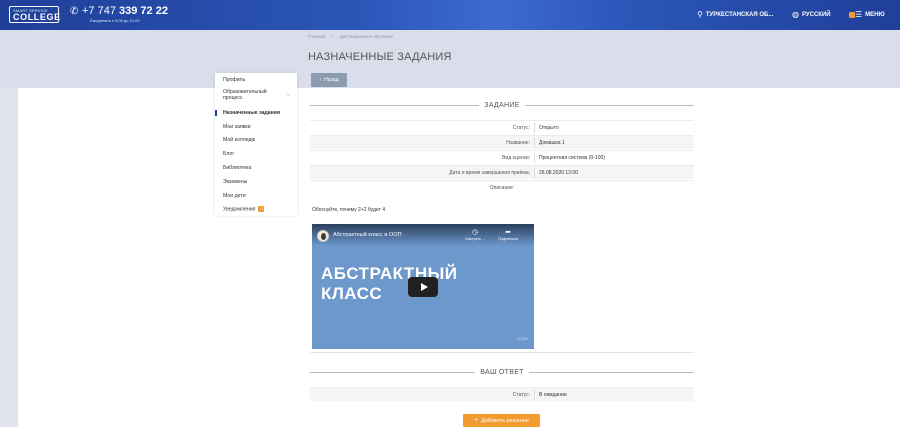 The image size is (900, 427). Describe the element at coordinates (572, 158) in the screenshot. I see `grading-type-value: Процентная система (0-100)` at that location.